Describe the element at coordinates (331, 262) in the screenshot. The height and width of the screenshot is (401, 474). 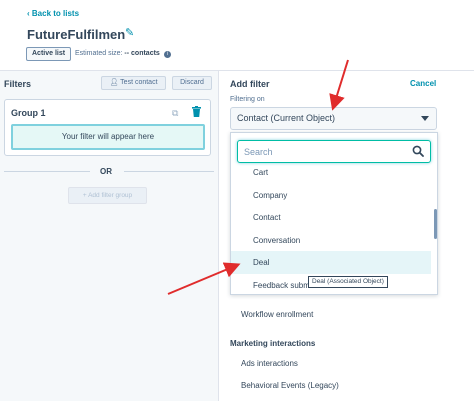
I see `dropdown-item-deal: Deal` at that location.